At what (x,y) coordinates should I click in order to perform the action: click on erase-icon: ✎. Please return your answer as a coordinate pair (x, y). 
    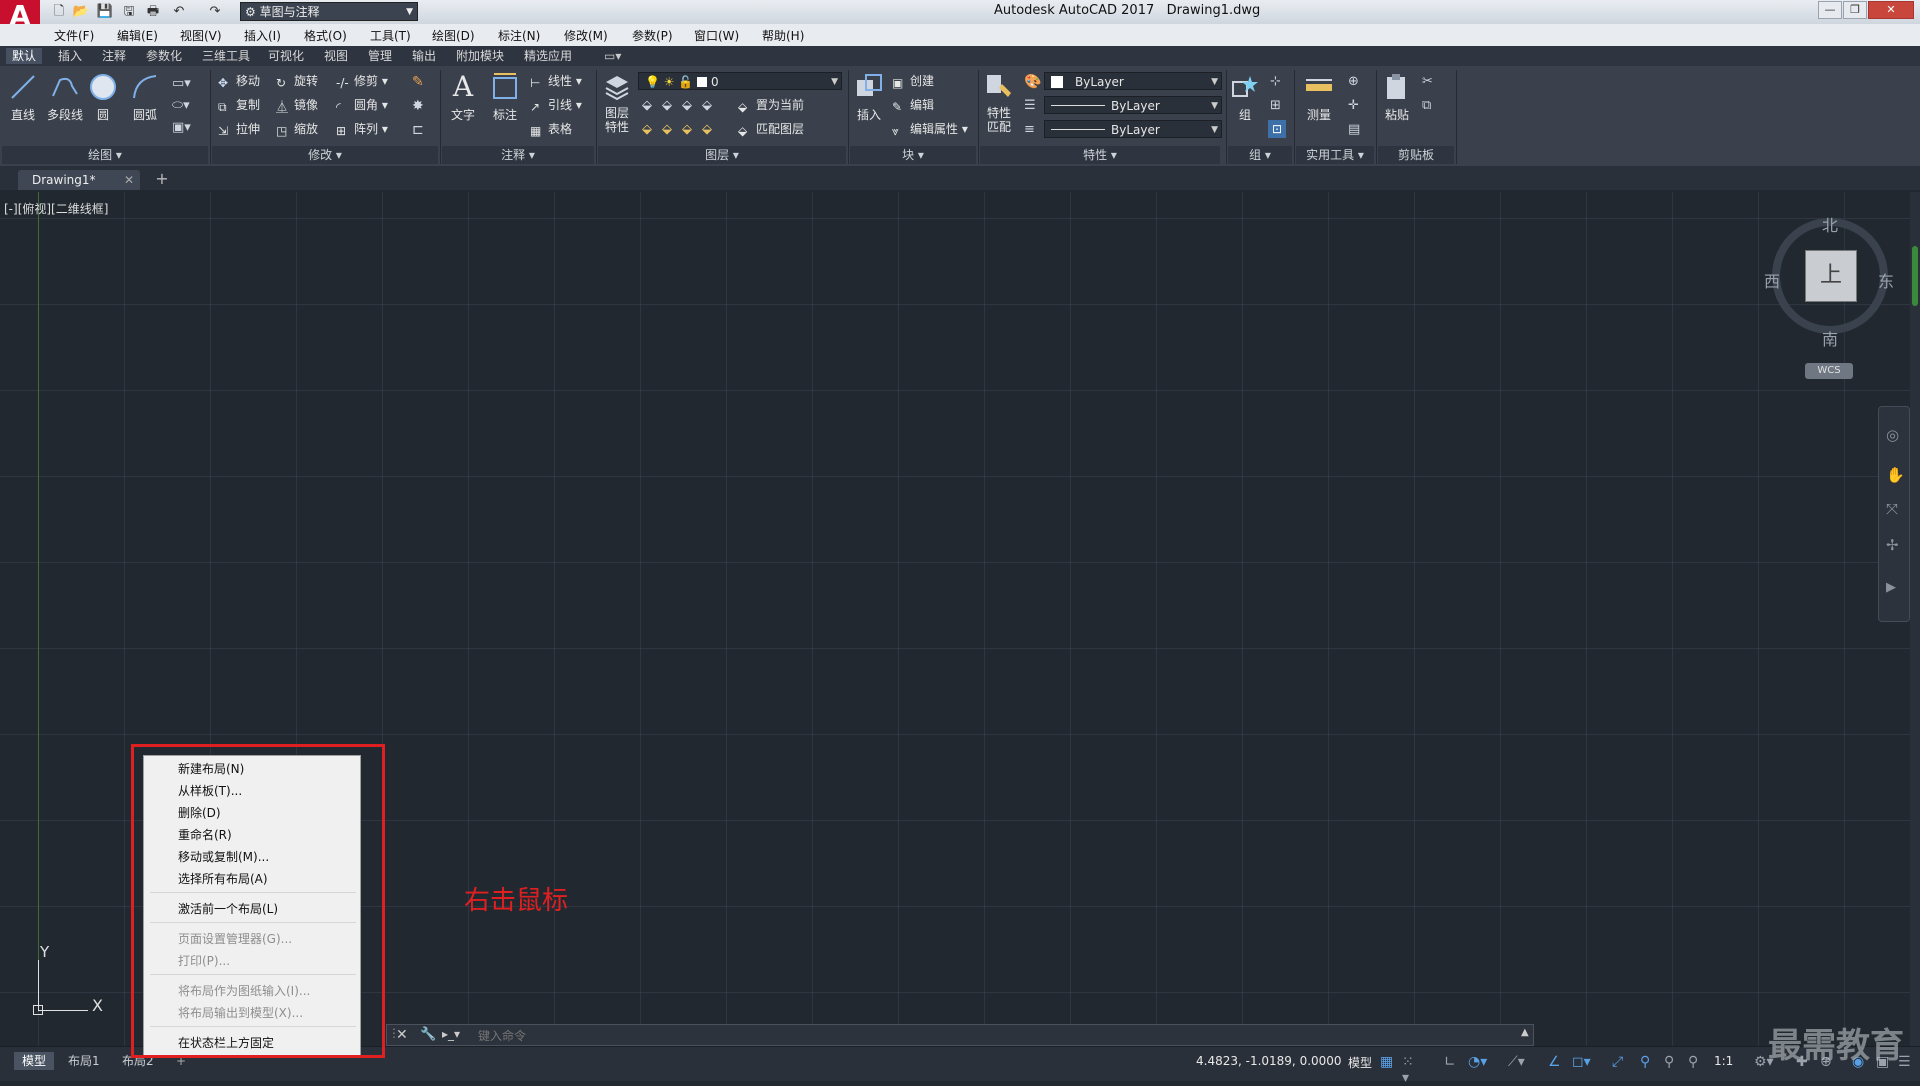
    Looking at the image, I should click on (418, 82).